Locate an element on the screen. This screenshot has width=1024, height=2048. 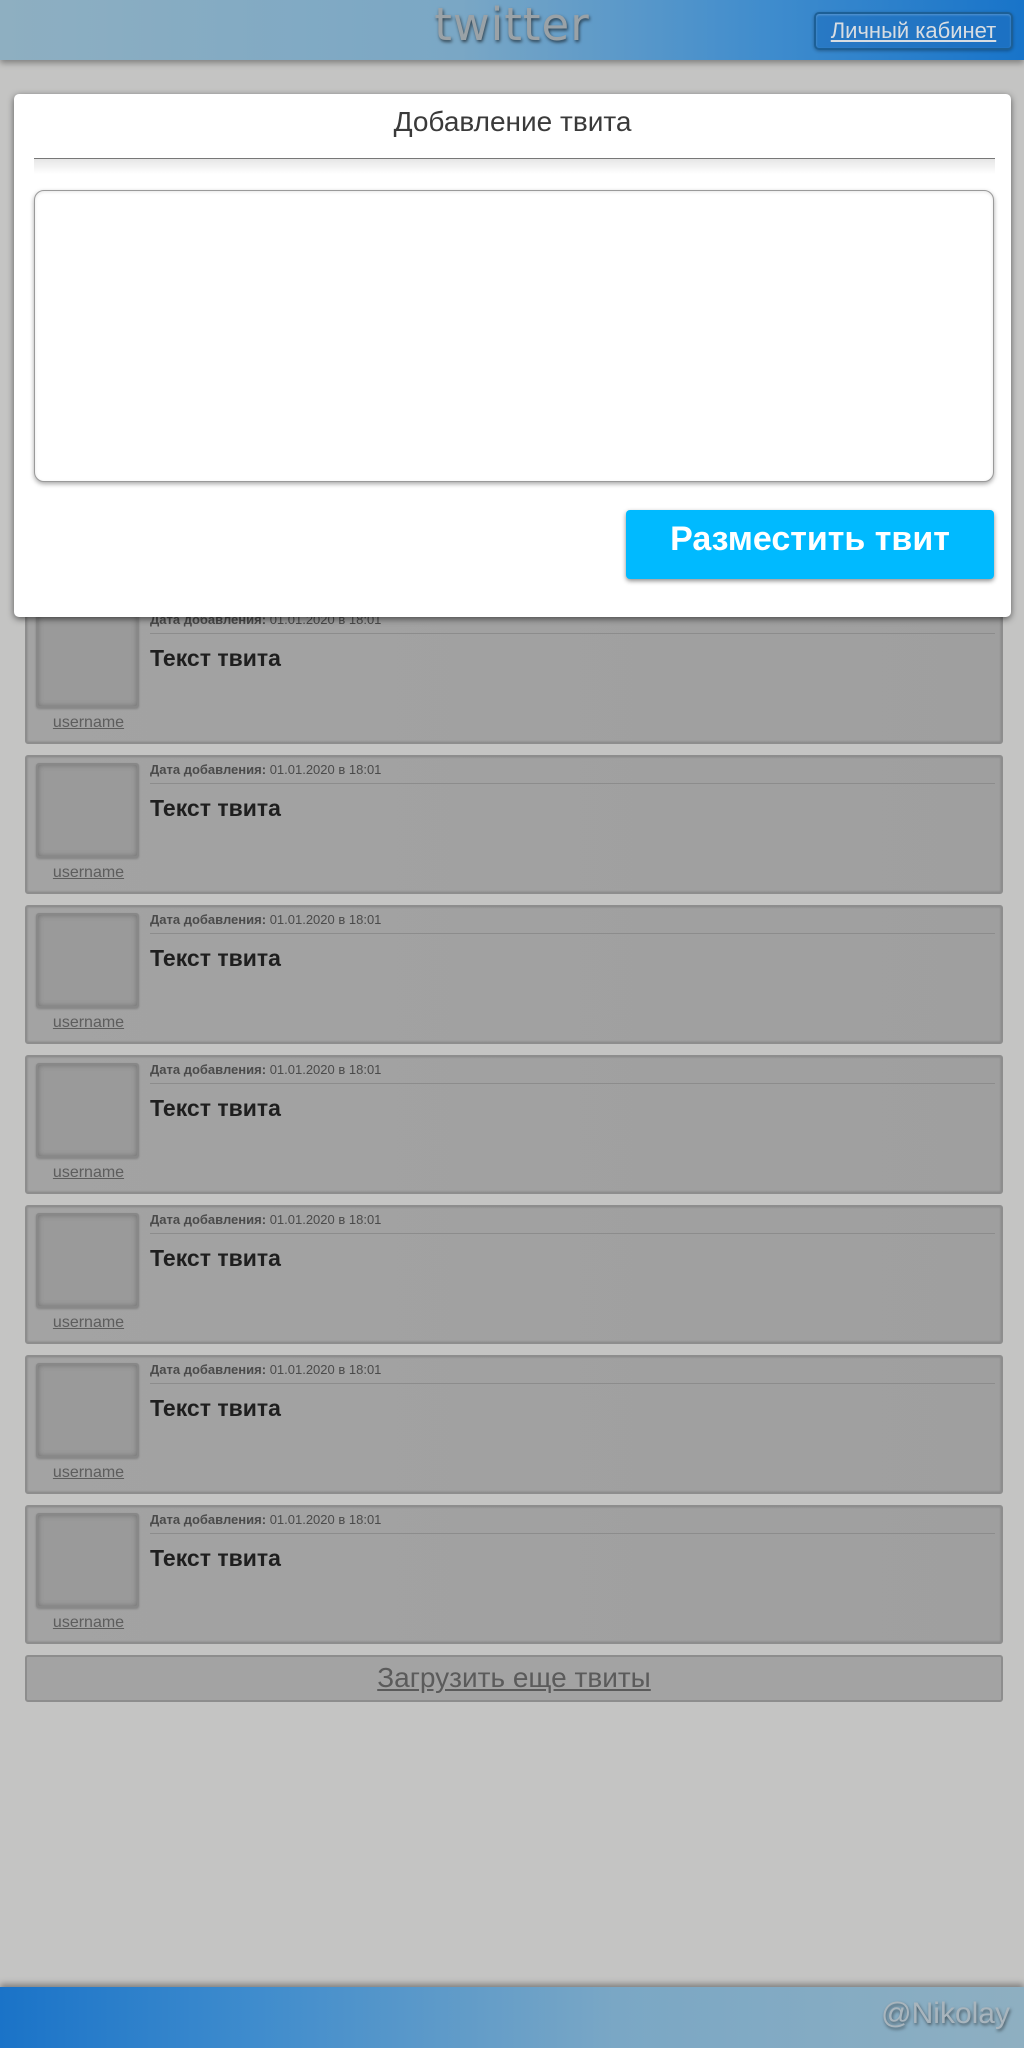
personal-cabinet-link: Личный кабинет is located at coordinates (913, 31).